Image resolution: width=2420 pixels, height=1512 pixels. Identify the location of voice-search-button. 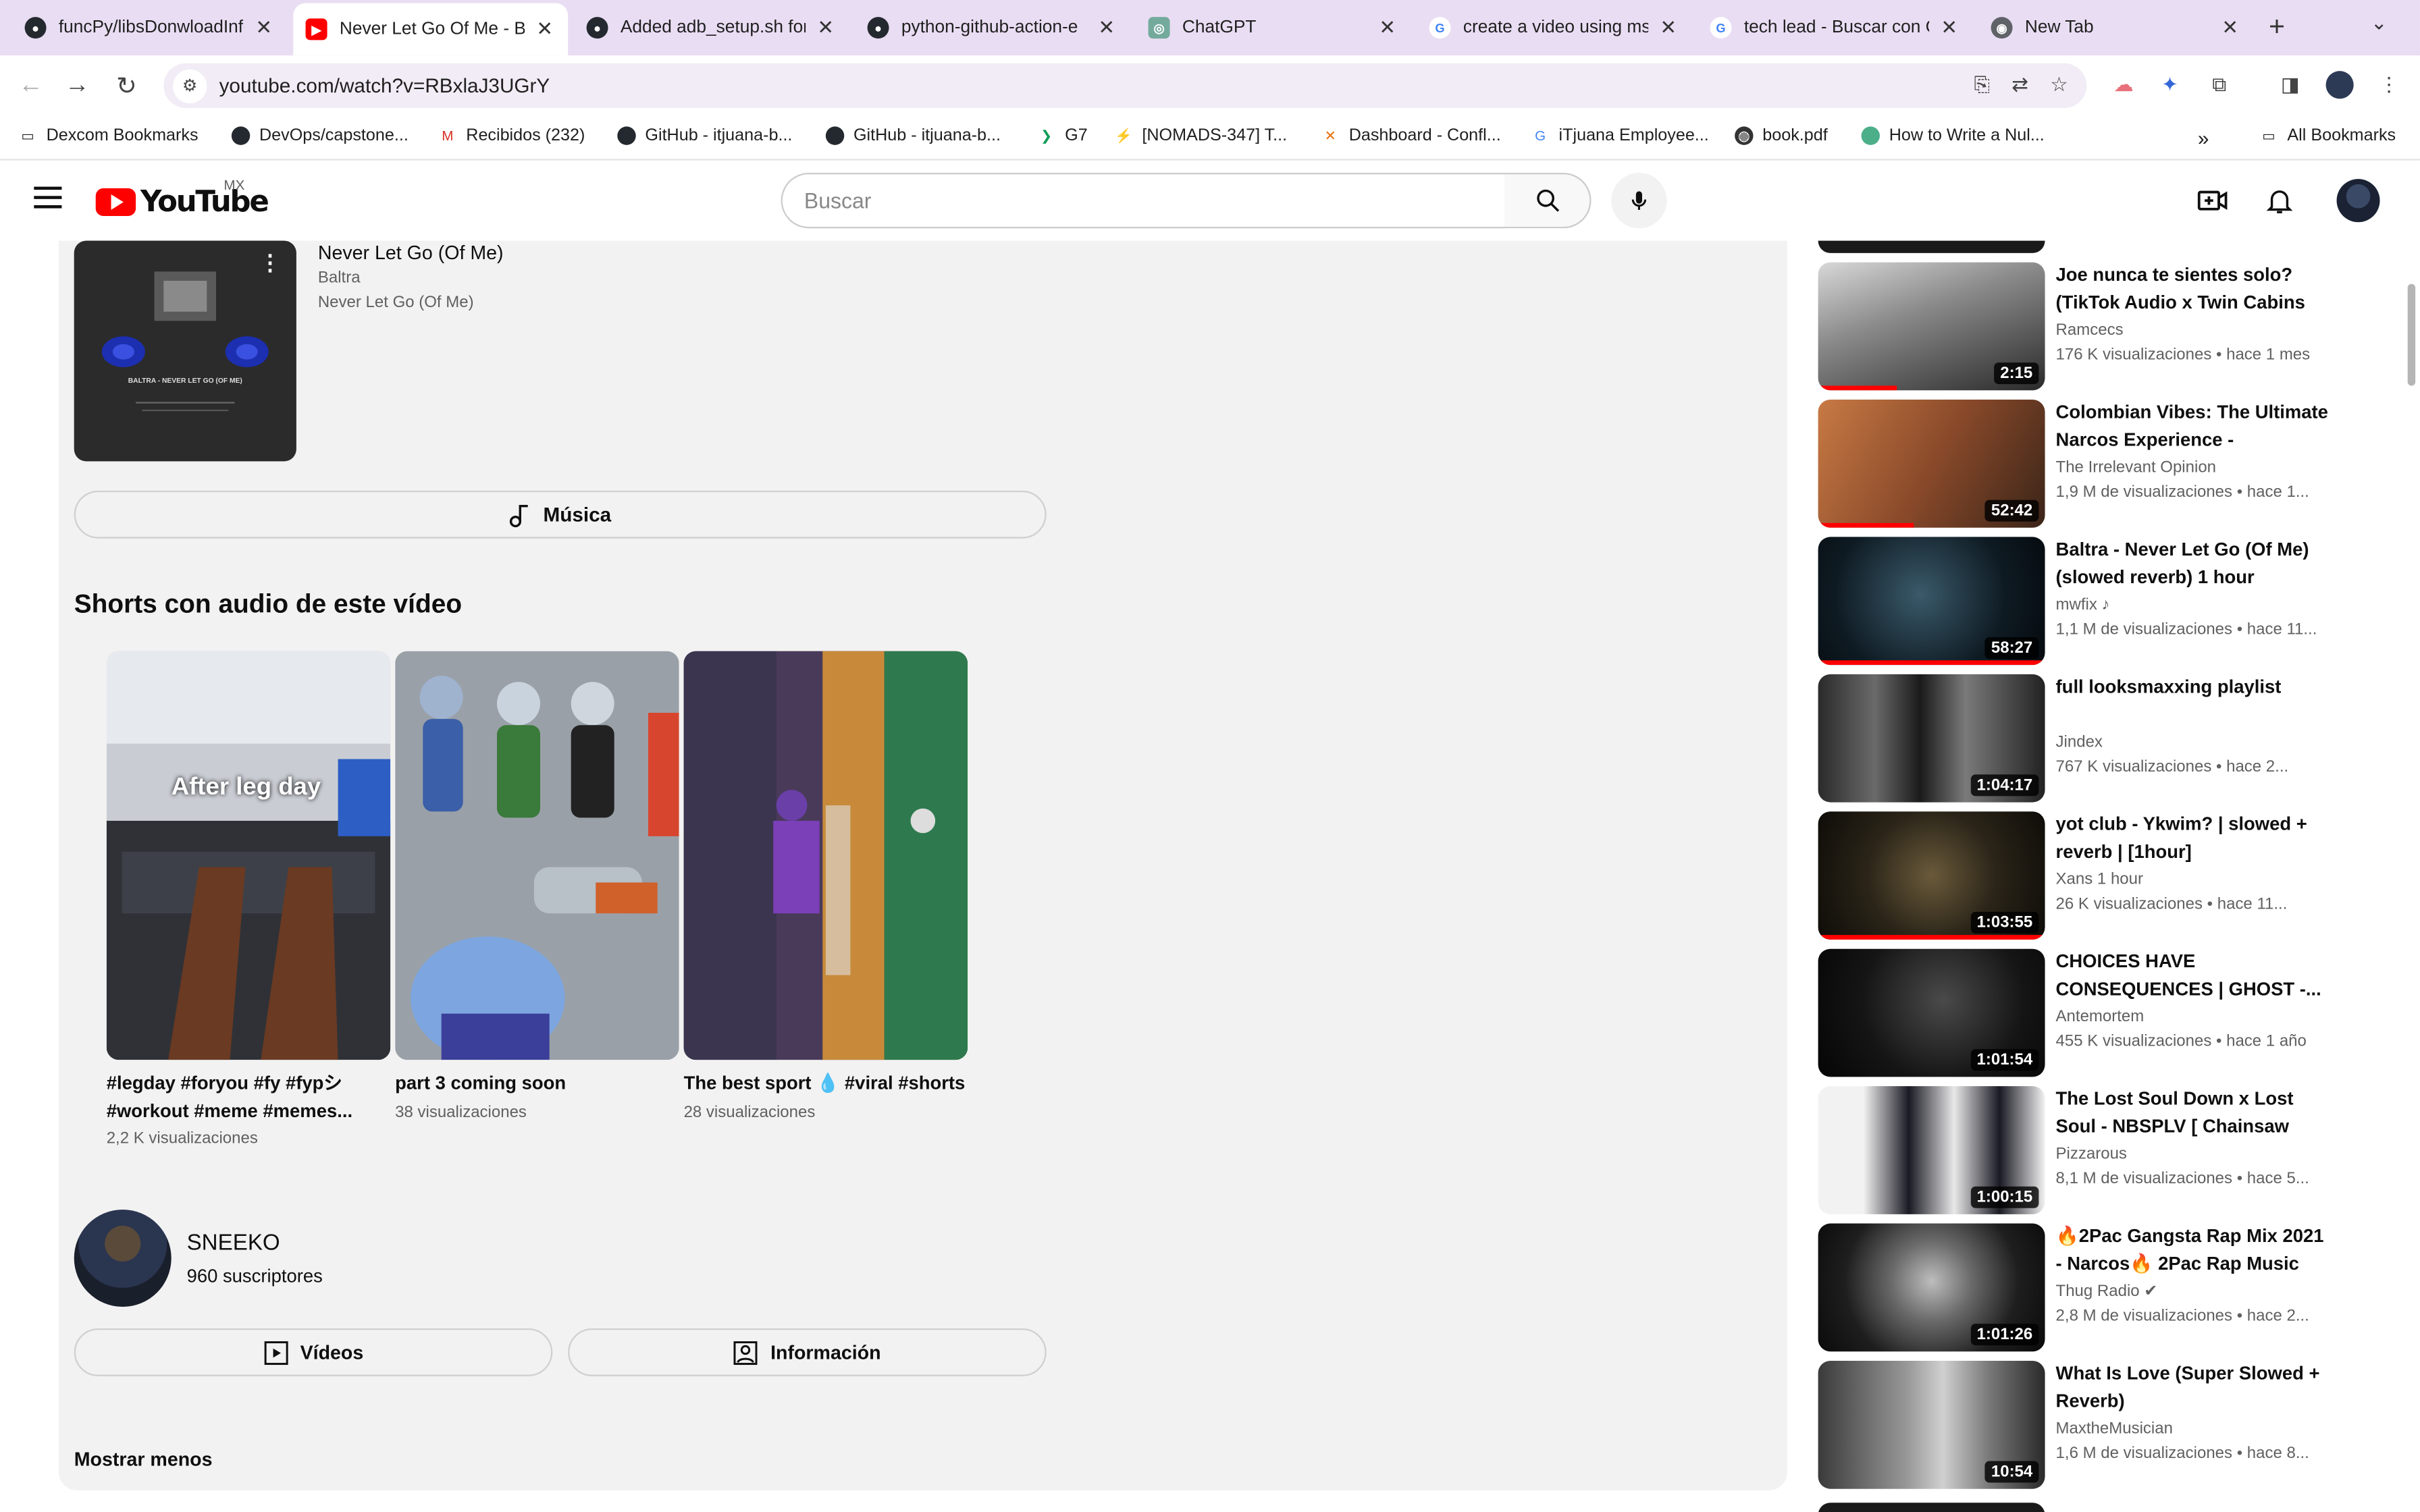
(1639, 200).